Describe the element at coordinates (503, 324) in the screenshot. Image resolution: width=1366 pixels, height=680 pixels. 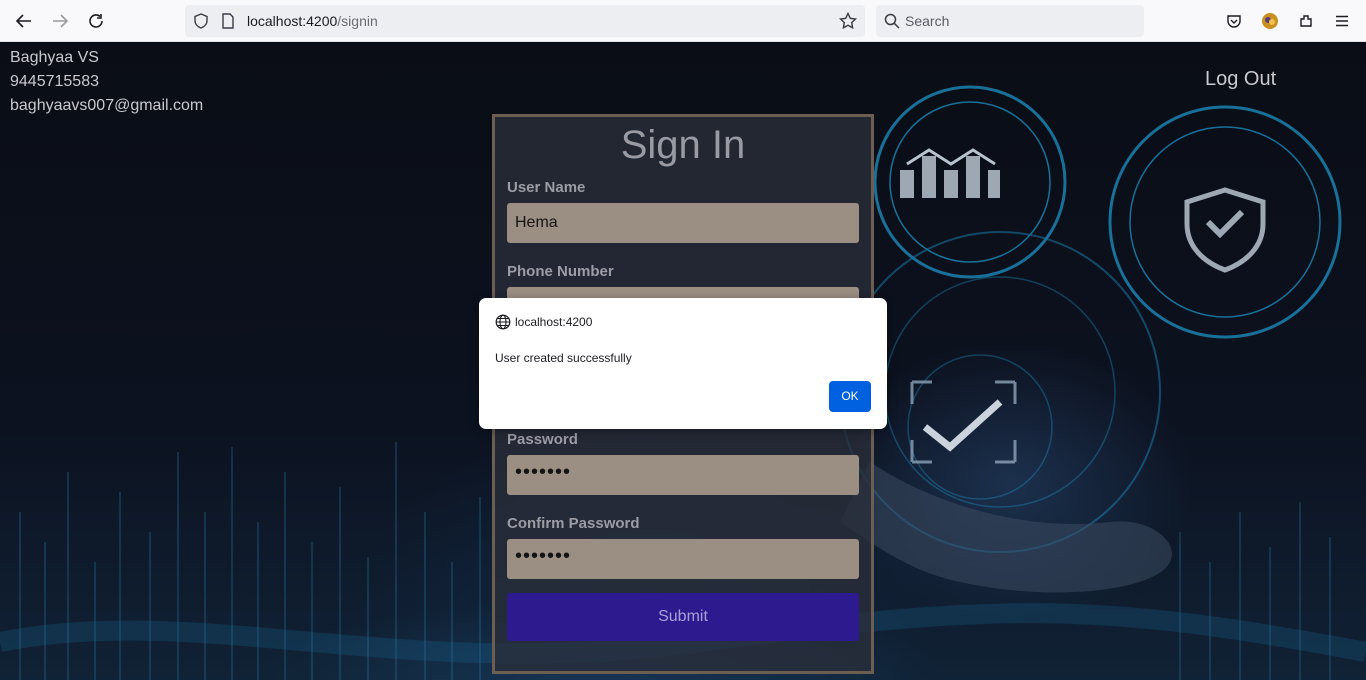
I see `globe-icon` at that location.